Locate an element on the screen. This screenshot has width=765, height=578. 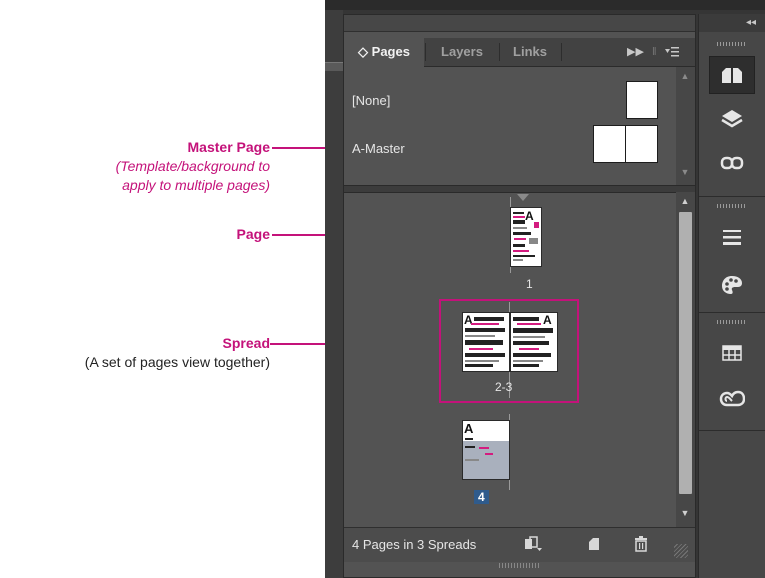
dock-cc-libraries-button is located at coordinates (732, 399).